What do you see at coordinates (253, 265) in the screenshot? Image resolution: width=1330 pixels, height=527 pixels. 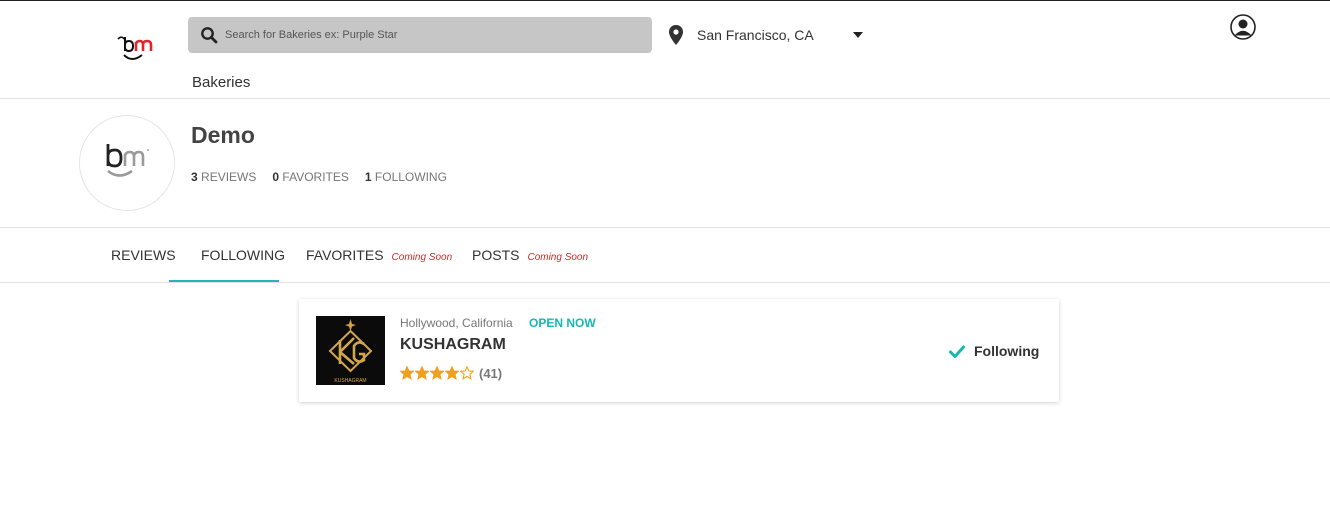 I see `tab-following: FOLLOWING` at bounding box center [253, 265].